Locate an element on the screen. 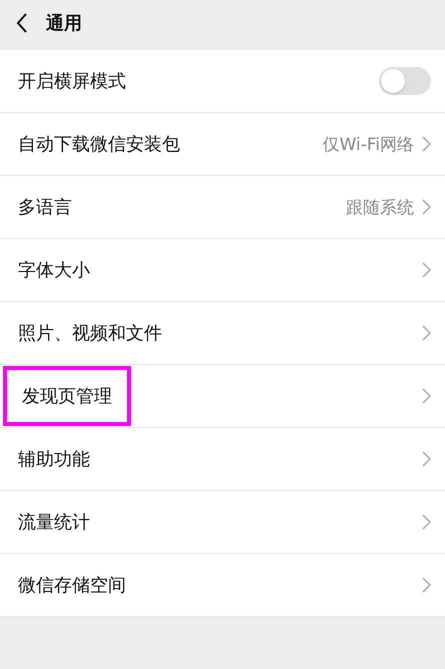 The image size is (445, 669). row-label: 多语言 is located at coordinates (45, 207).